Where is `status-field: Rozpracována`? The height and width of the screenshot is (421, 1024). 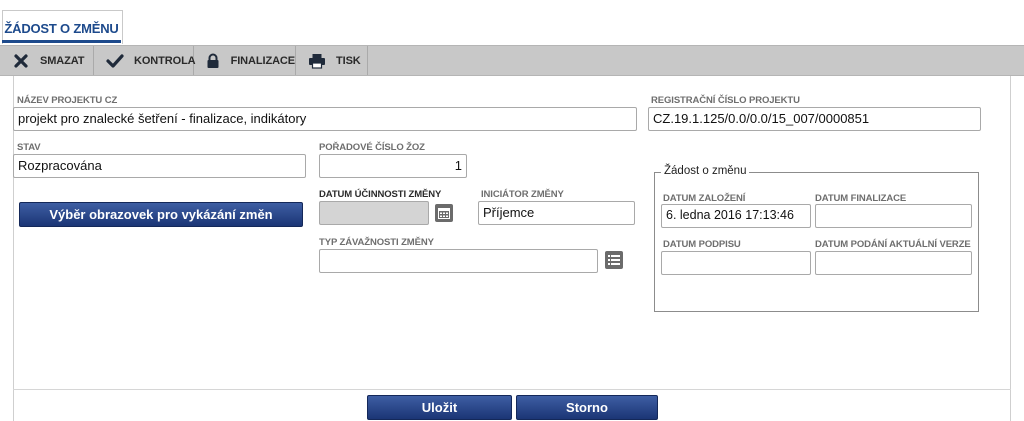 status-field: Rozpracována is located at coordinates (159, 166).